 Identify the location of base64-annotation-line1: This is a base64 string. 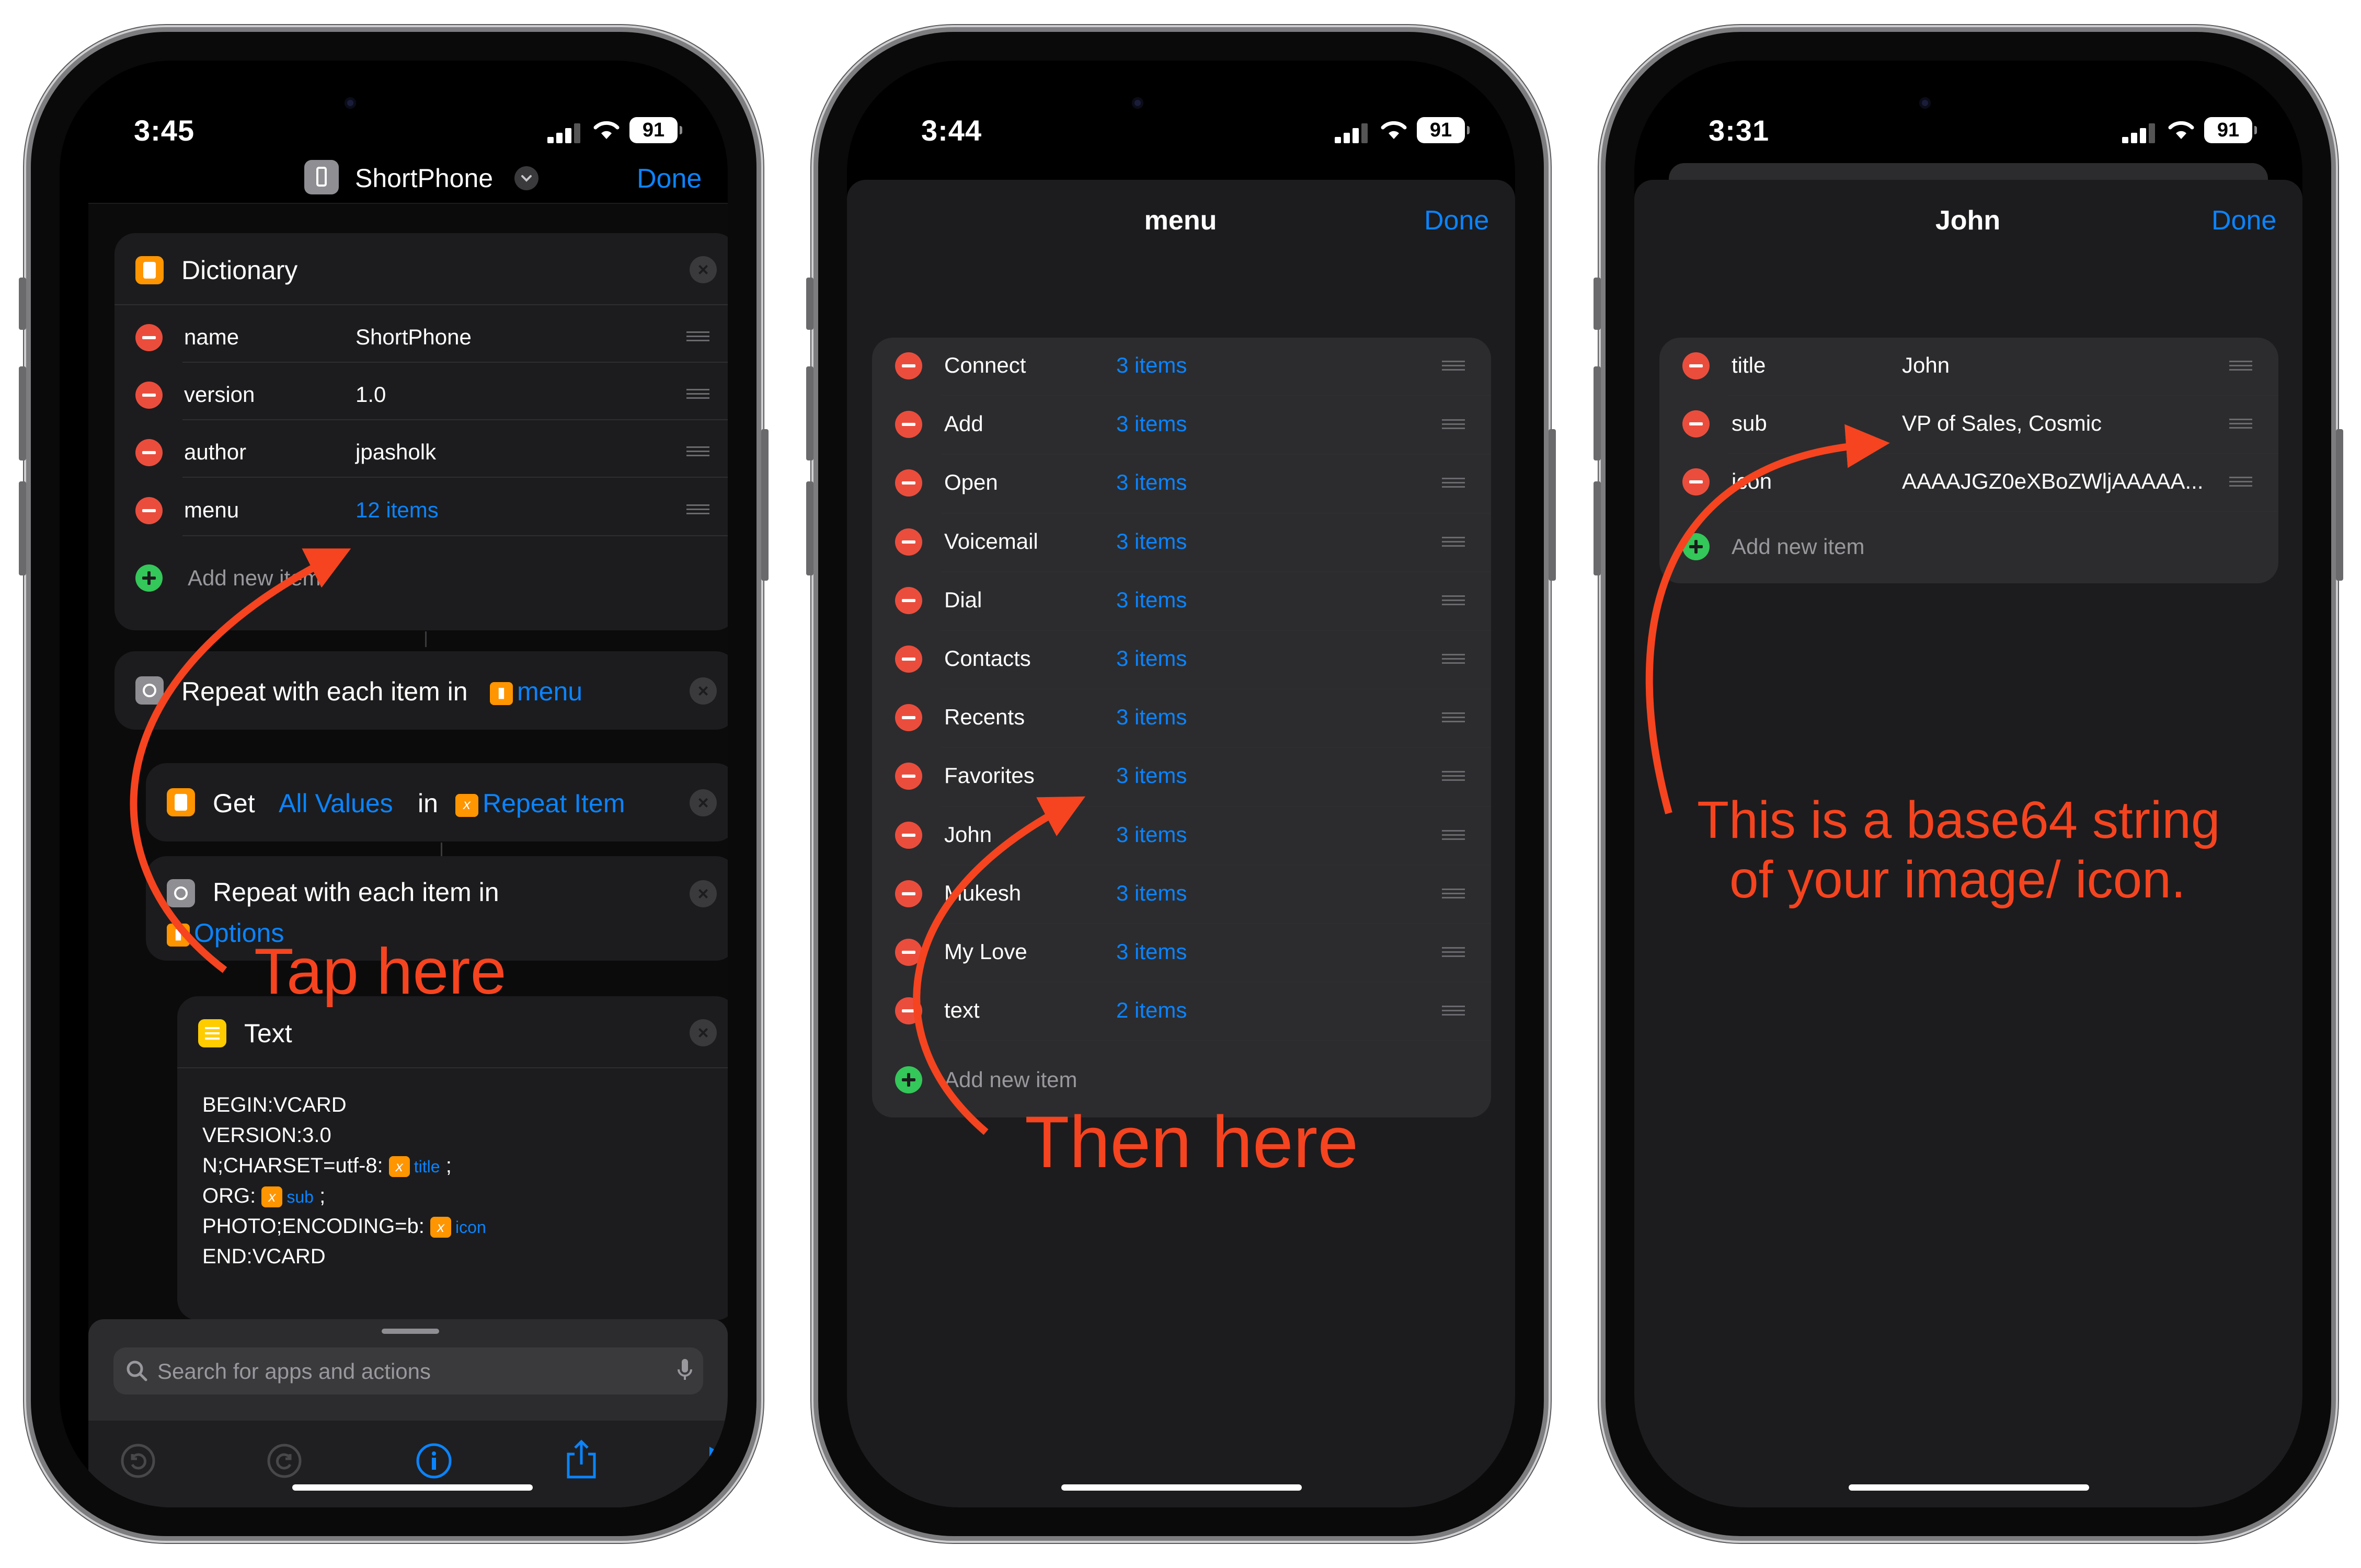
(1958, 820).